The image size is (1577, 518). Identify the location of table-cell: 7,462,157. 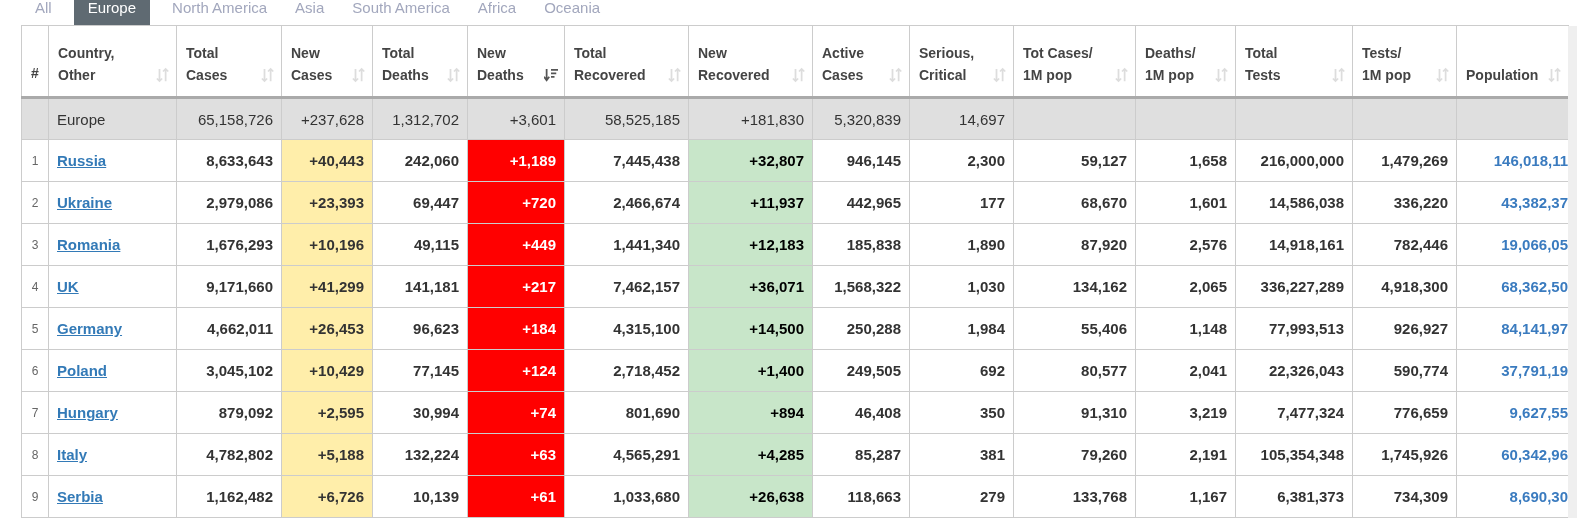
(646, 286).